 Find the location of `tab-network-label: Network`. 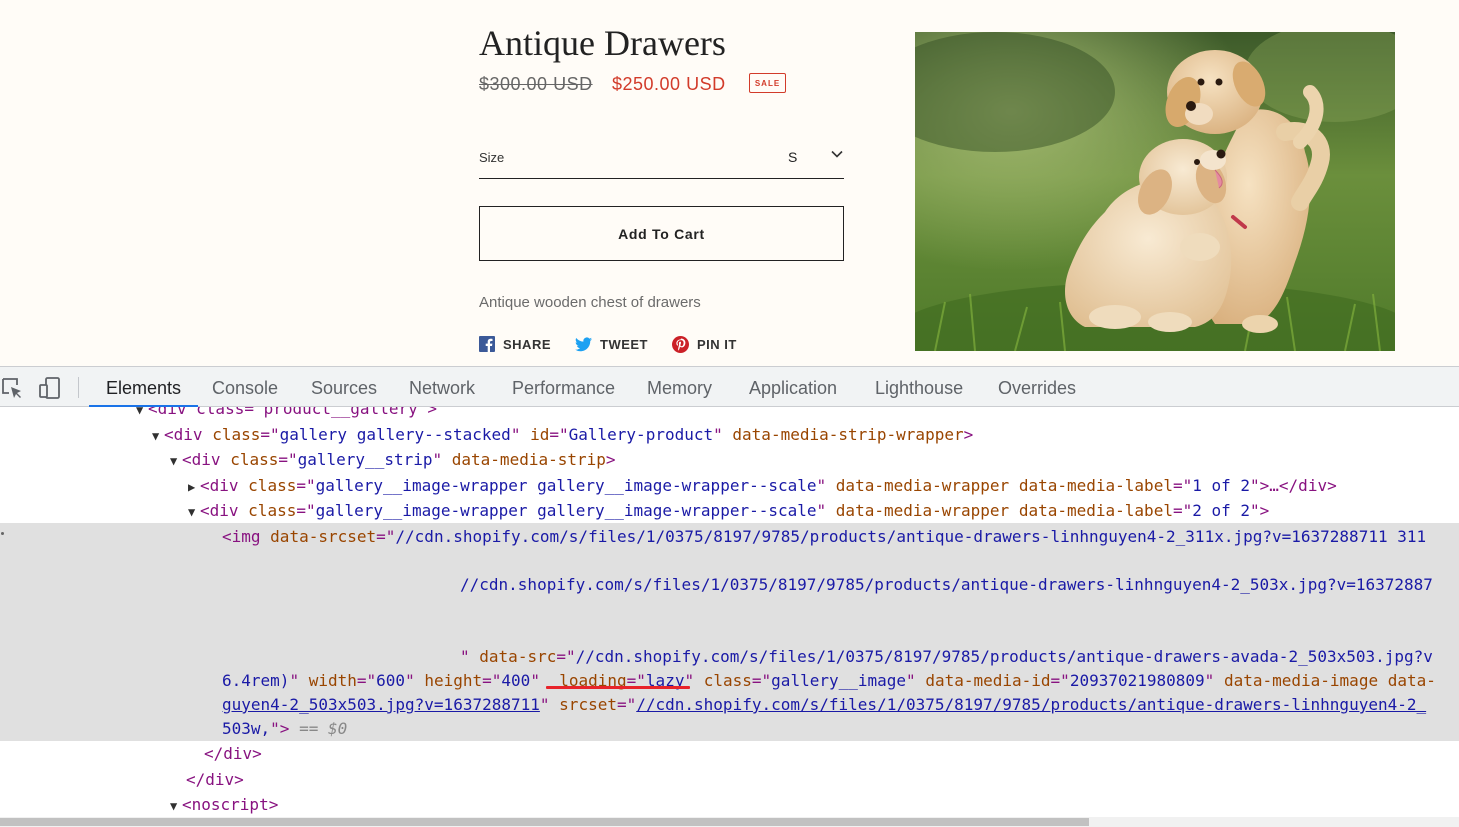

tab-network-label: Network is located at coordinates (442, 388).